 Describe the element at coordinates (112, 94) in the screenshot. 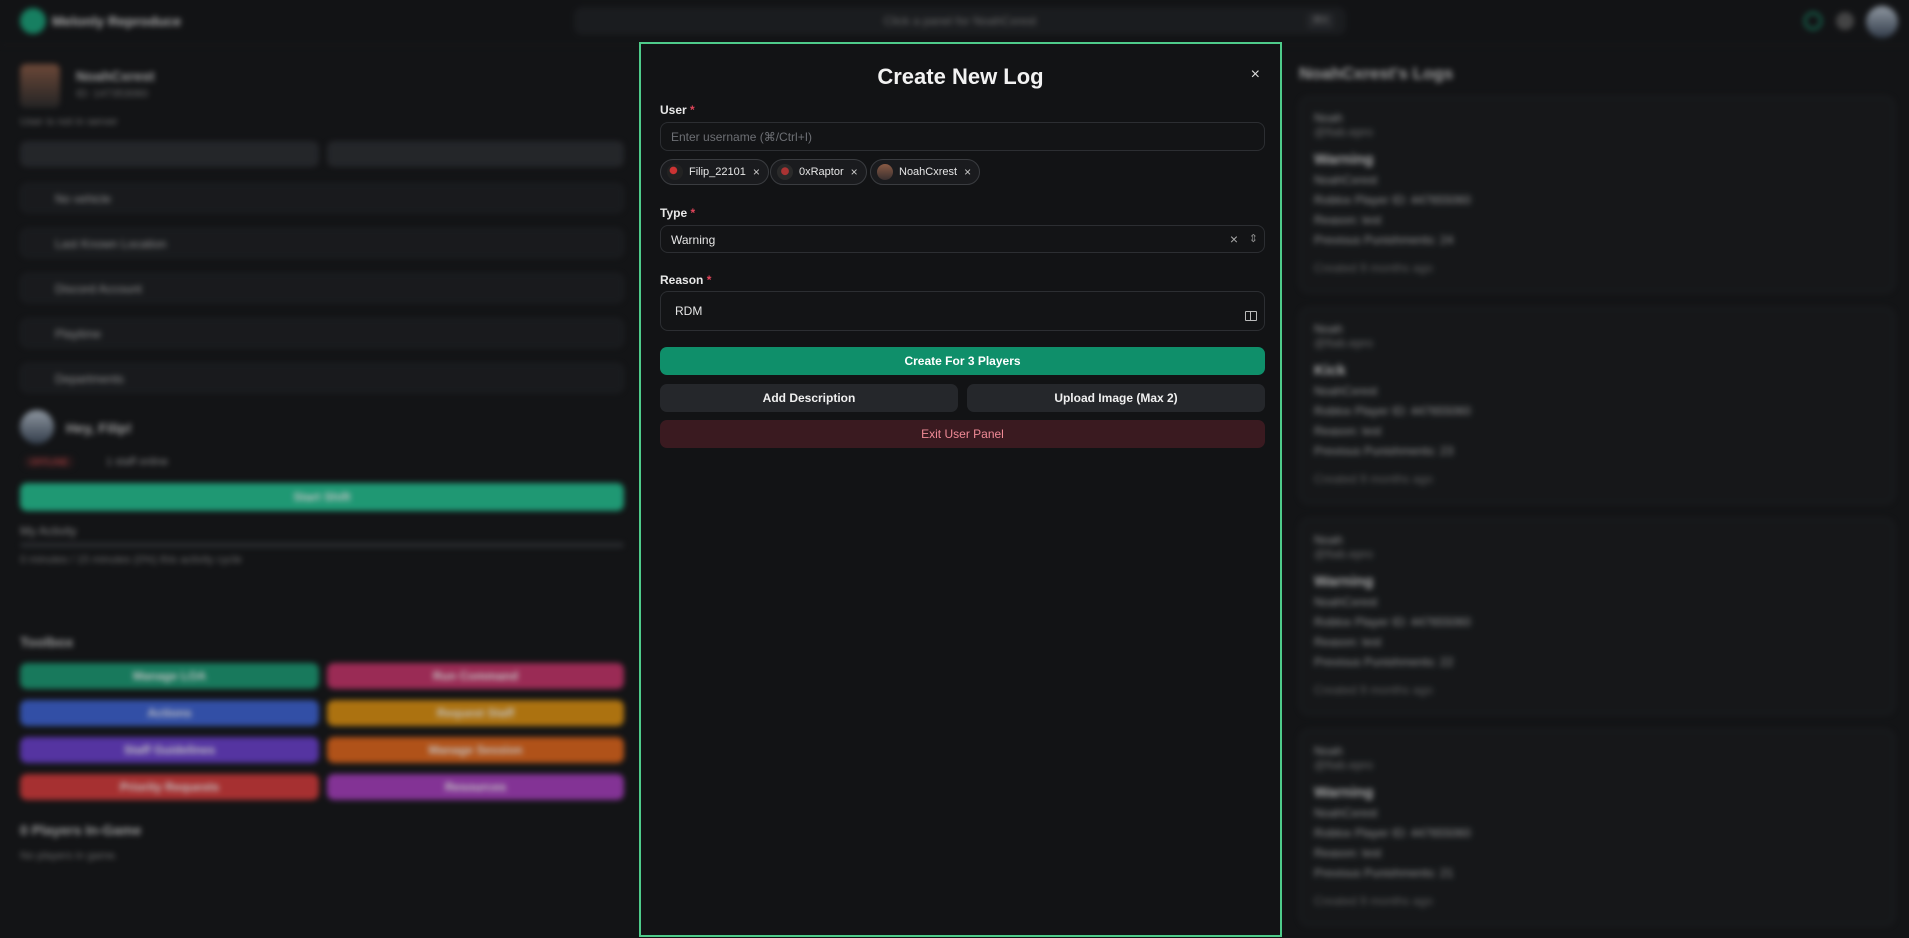

I see `profile-id: ID: 147353060` at that location.